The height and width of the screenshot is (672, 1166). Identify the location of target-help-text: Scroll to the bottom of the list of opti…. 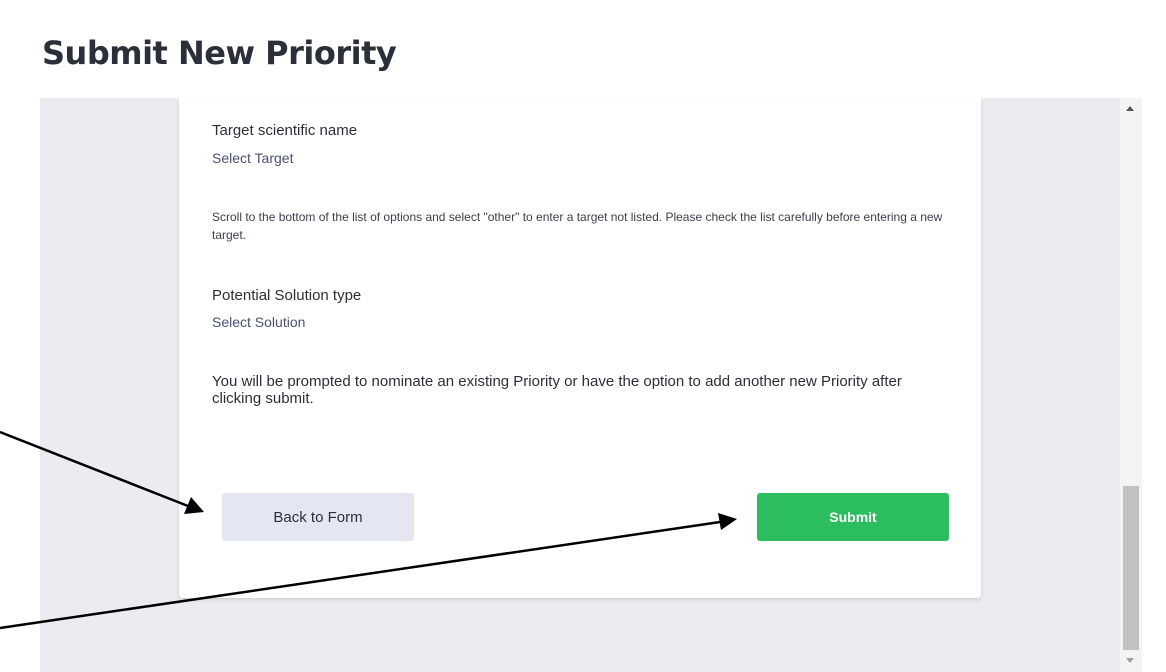
(577, 226).